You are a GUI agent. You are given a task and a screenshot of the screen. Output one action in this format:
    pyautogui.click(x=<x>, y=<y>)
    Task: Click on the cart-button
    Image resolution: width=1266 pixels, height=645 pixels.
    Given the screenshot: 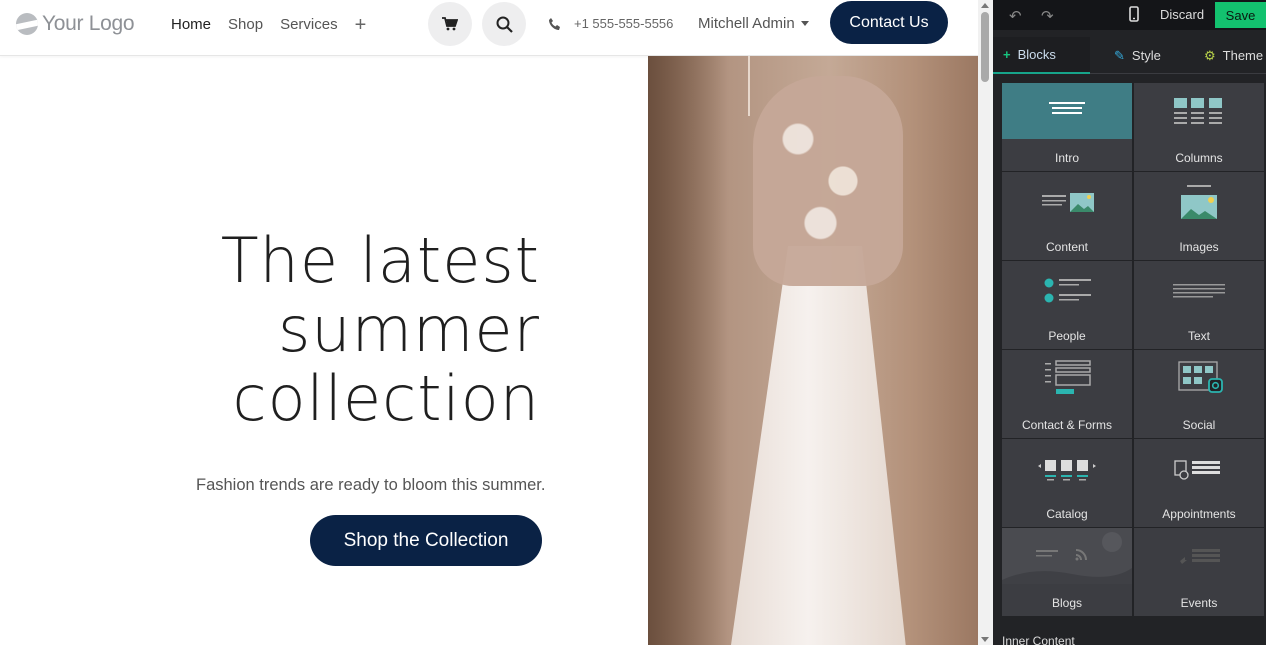 What is the action you would take?
    pyautogui.click(x=450, y=24)
    